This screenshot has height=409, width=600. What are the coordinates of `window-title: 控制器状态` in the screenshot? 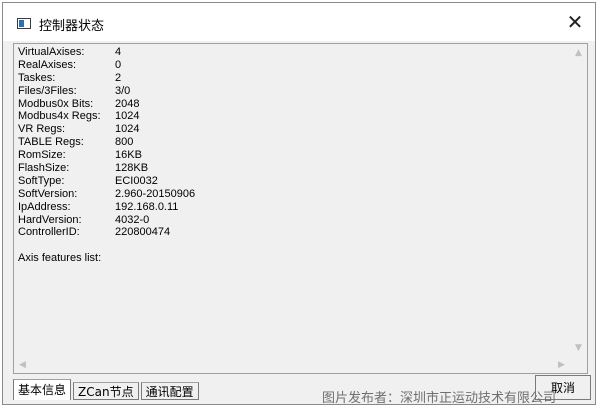 It's located at (72, 26).